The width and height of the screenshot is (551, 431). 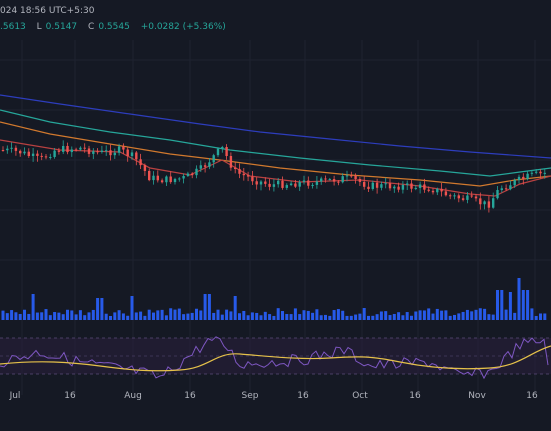 I want to click on x-tick-label-5: 16, so click(x=303, y=396).